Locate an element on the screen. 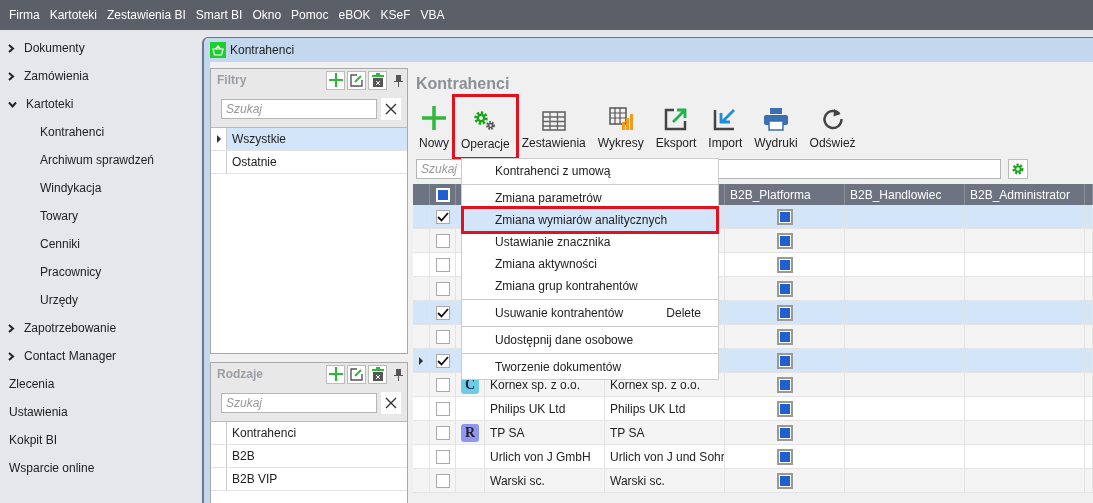  table-cell: Urlich von J GmbH is located at coordinates (540, 456).